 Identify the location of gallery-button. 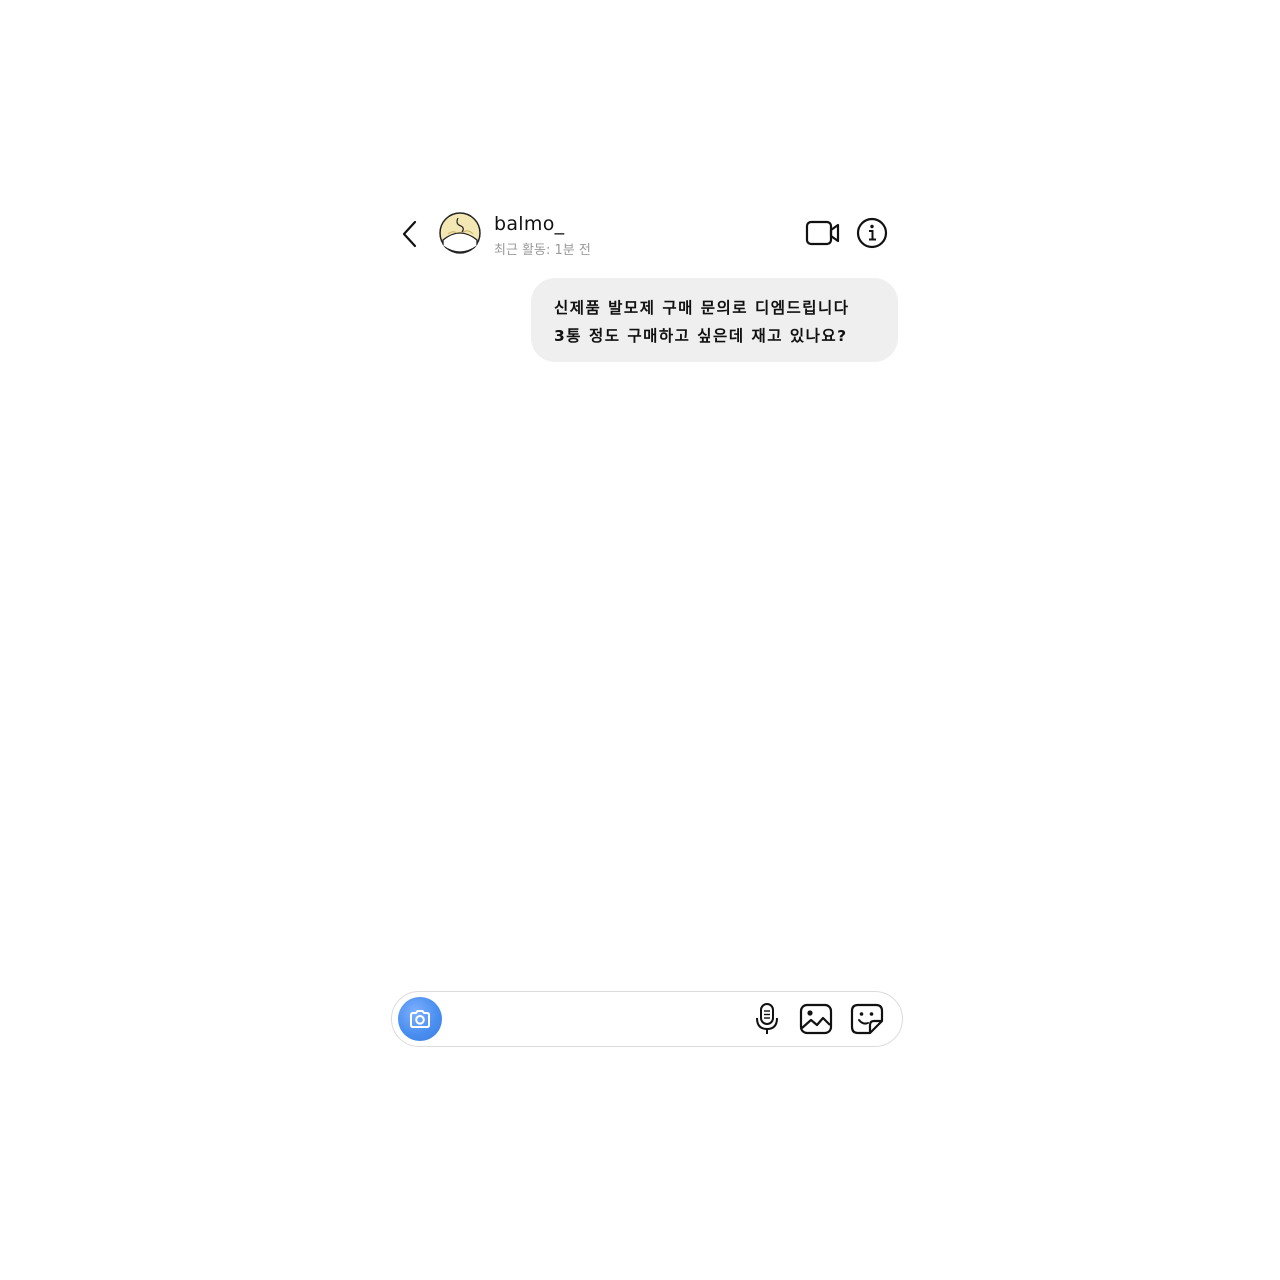
(816, 1019).